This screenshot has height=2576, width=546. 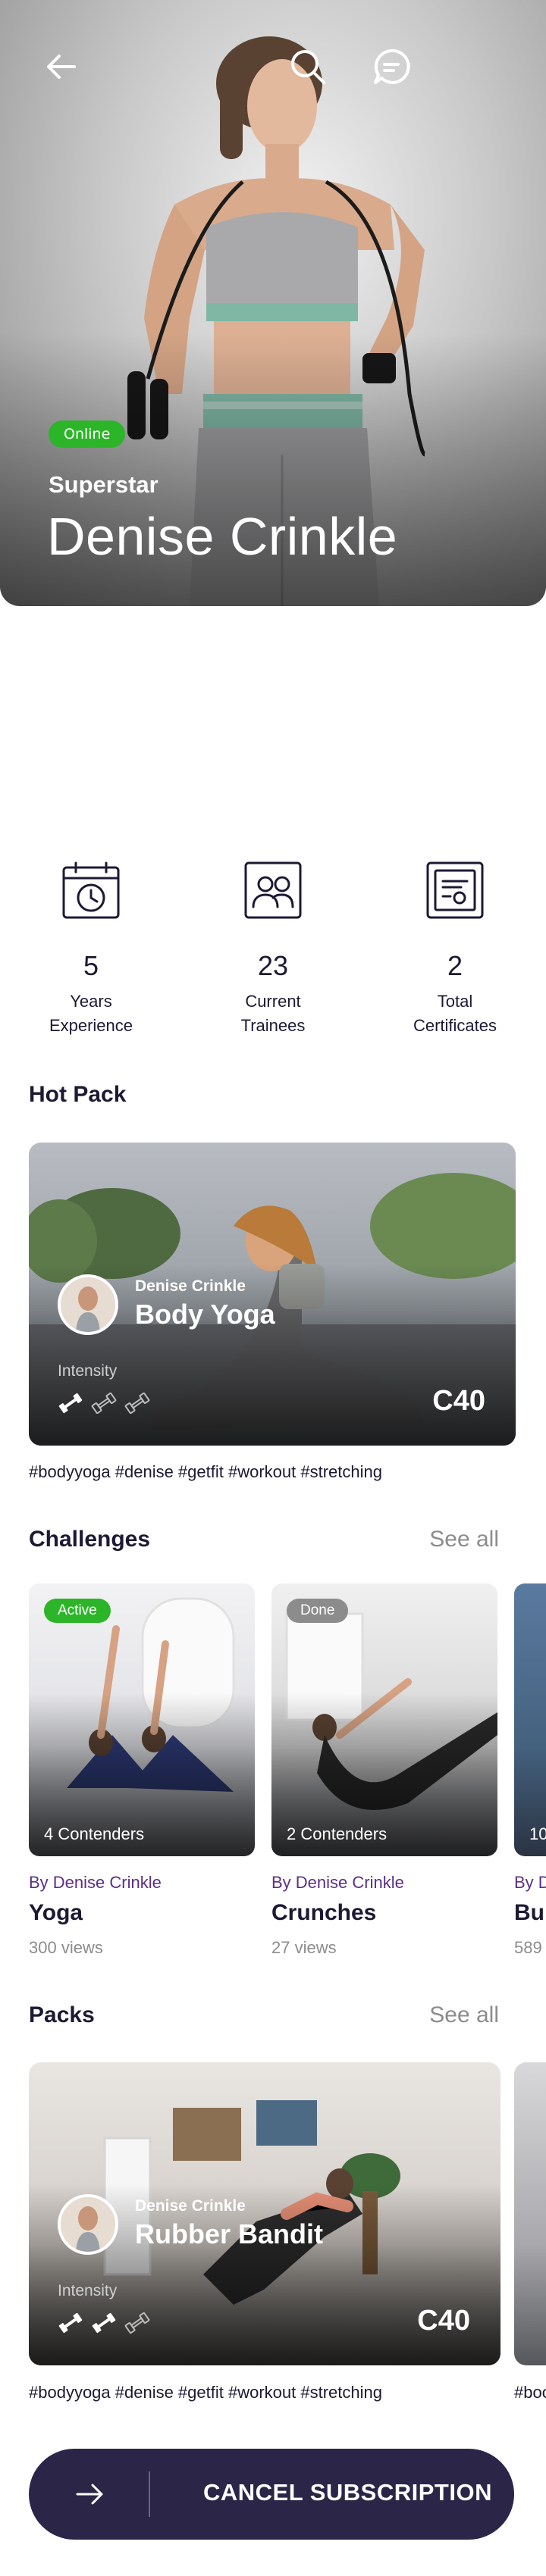 I want to click on pack-card-partial, so click(x=530, y=2213).